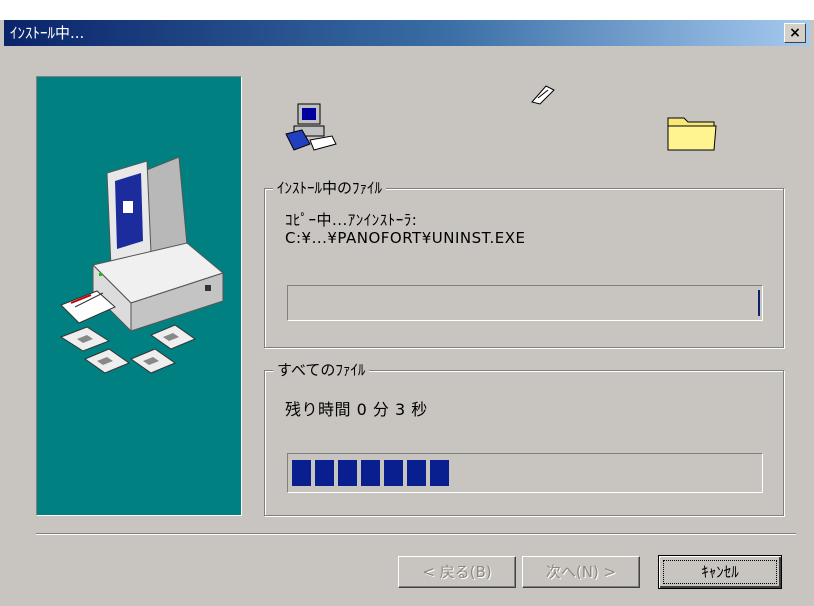 The image size is (814, 606). What do you see at coordinates (407, 10) in the screenshot?
I see `screen-top-strip` at bounding box center [407, 10].